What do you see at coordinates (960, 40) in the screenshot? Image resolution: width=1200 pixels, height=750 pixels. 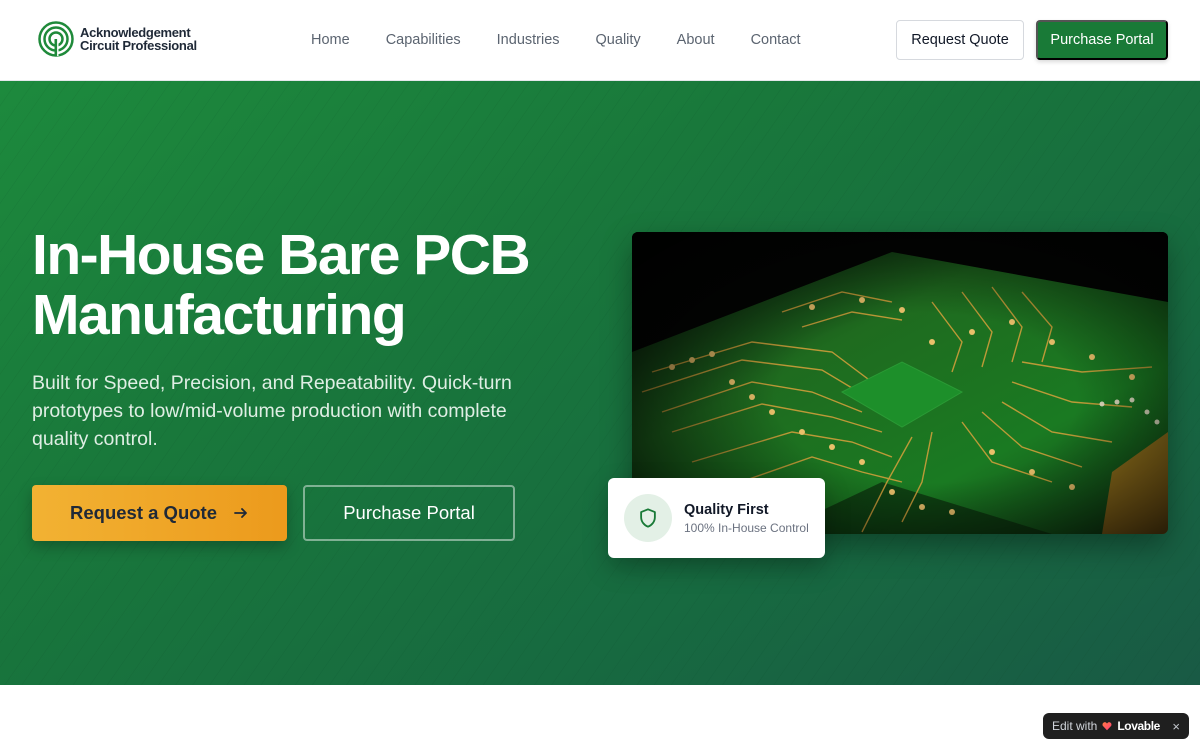 I see `request-quote-button: Request Quote` at bounding box center [960, 40].